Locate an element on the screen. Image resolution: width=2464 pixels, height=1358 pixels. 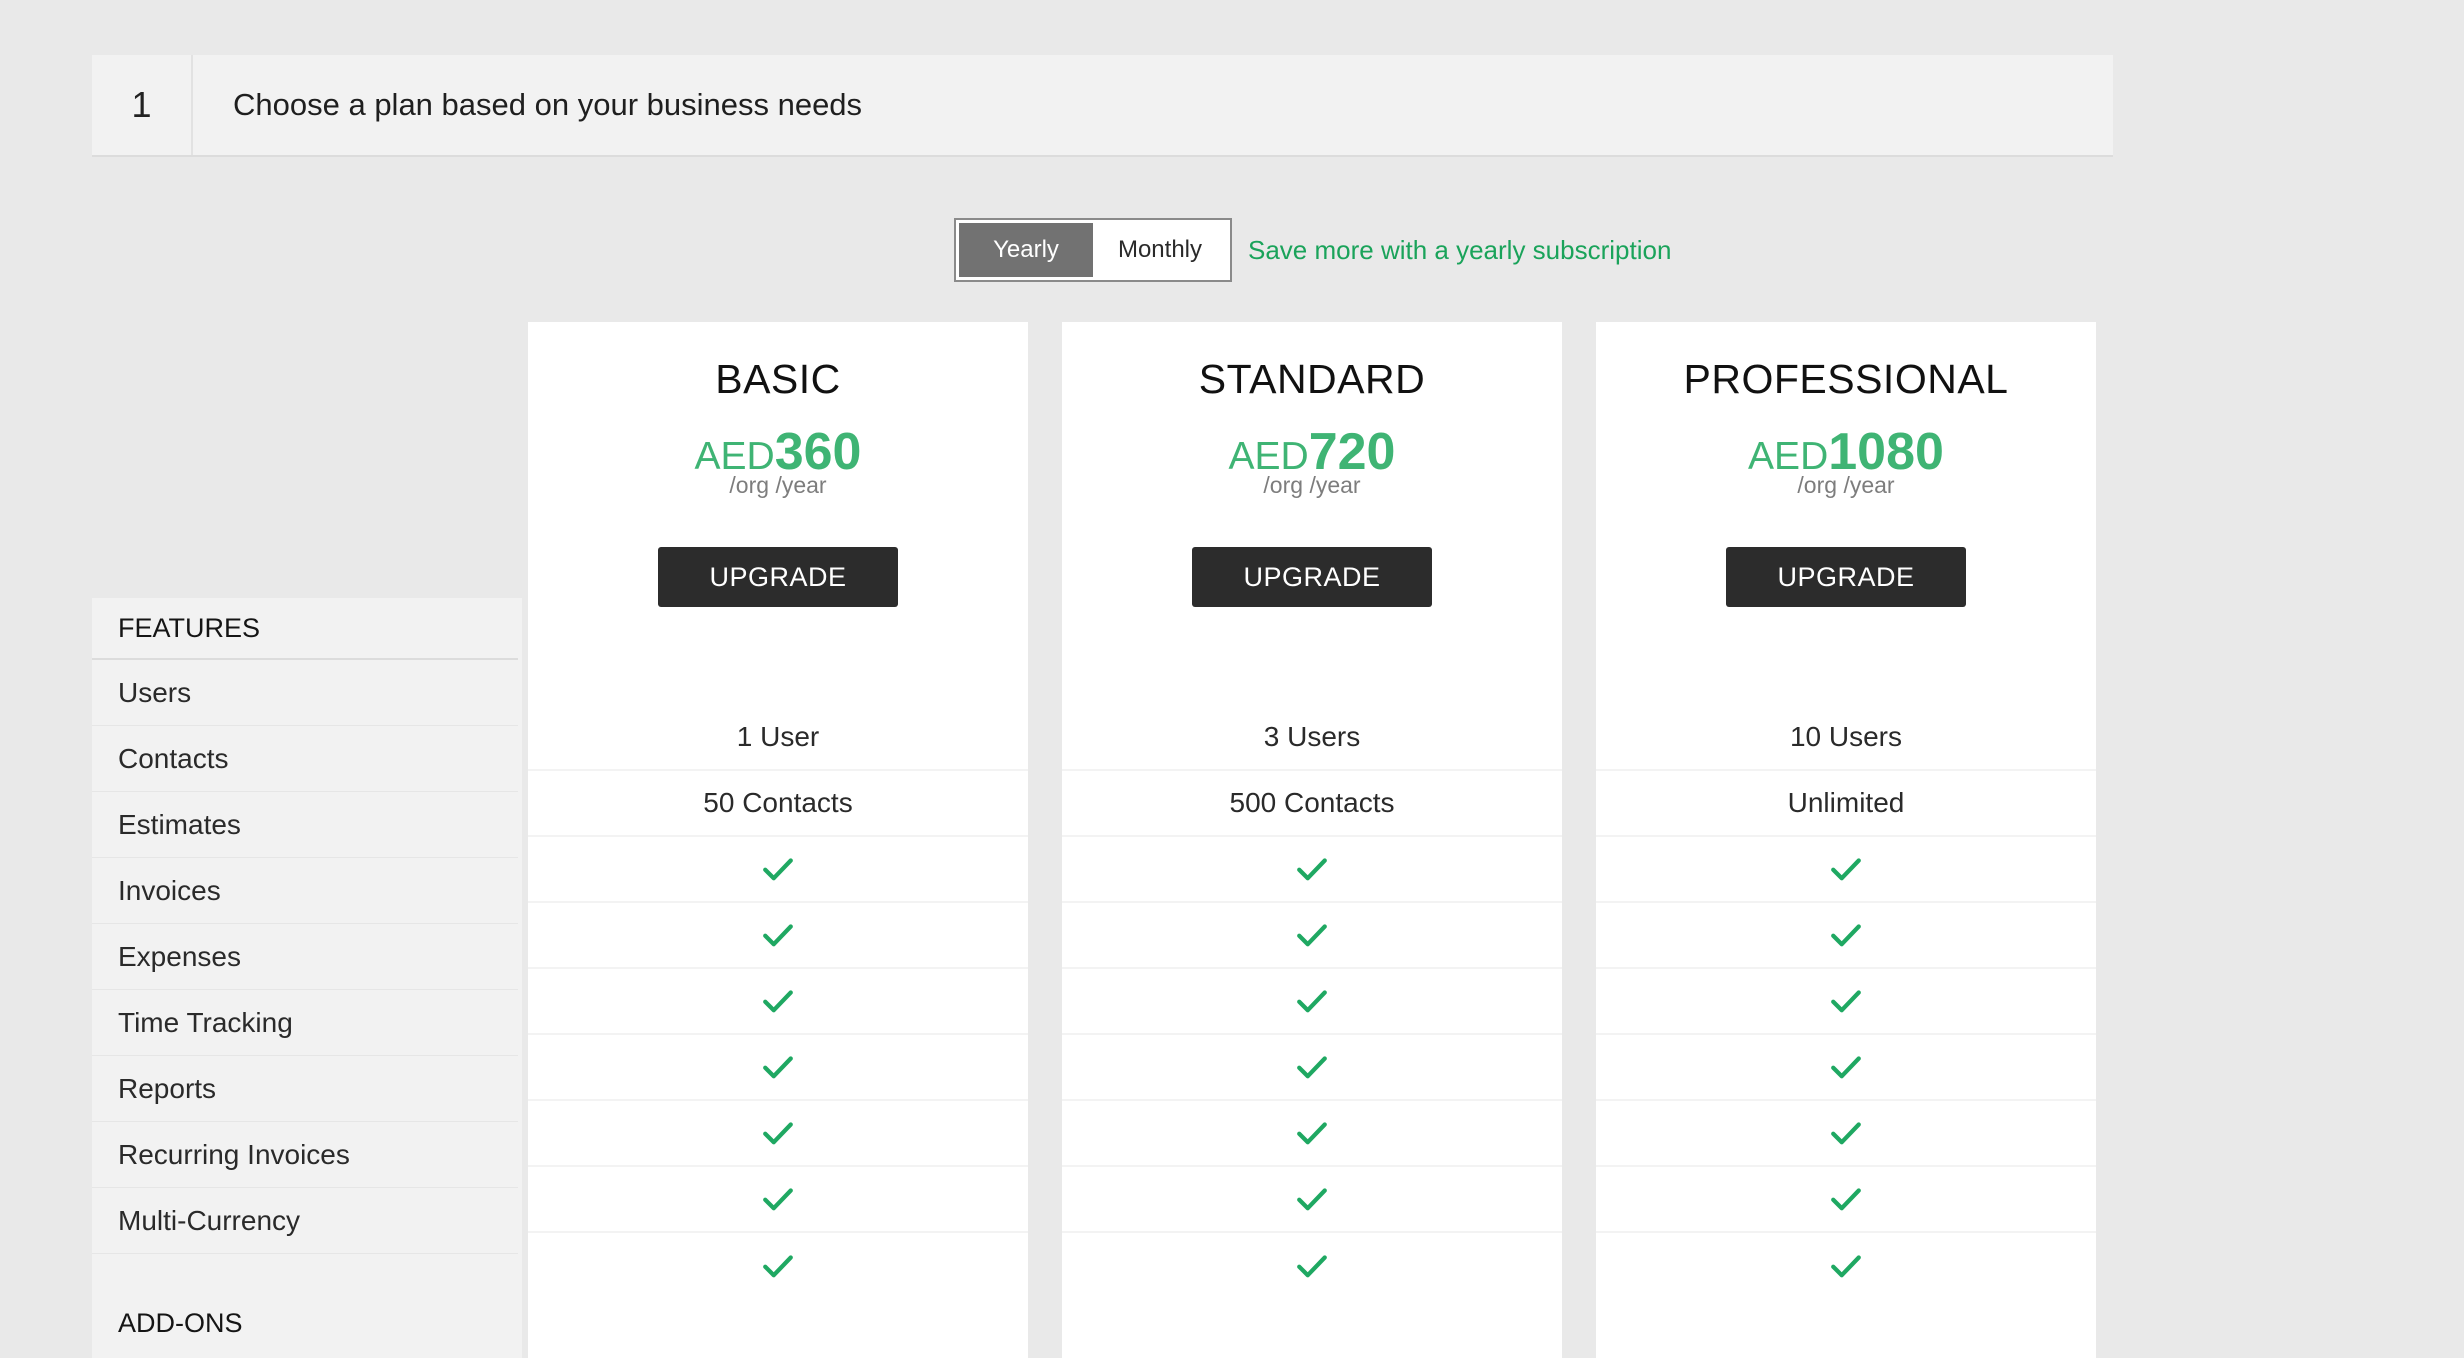
feature-label: Users is located at coordinates (305, 693).